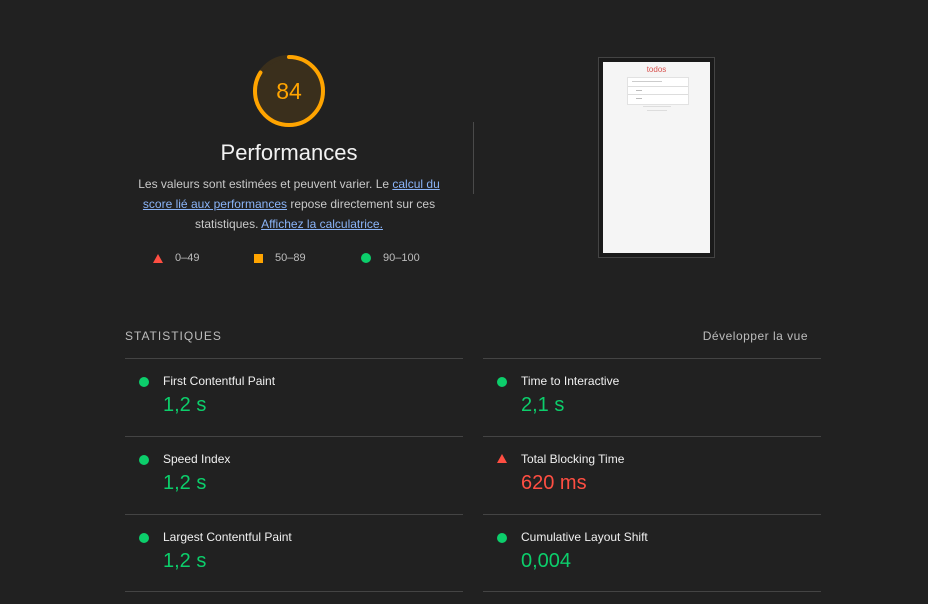 The image size is (928, 604). I want to click on metrics-heading: STATISTIQUES, so click(173, 336).